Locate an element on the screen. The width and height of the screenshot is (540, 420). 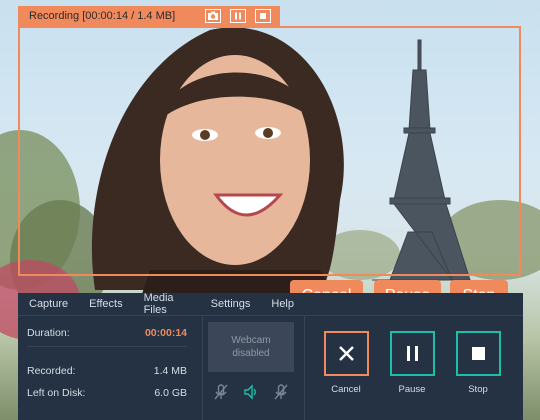
disk-label: Left on Disk: is located at coordinates (56, 393).